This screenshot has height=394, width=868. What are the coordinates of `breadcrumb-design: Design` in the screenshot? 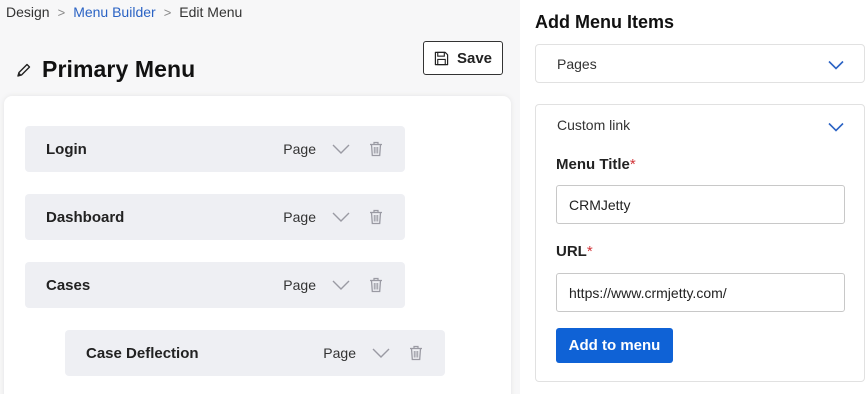 It's located at (28, 12).